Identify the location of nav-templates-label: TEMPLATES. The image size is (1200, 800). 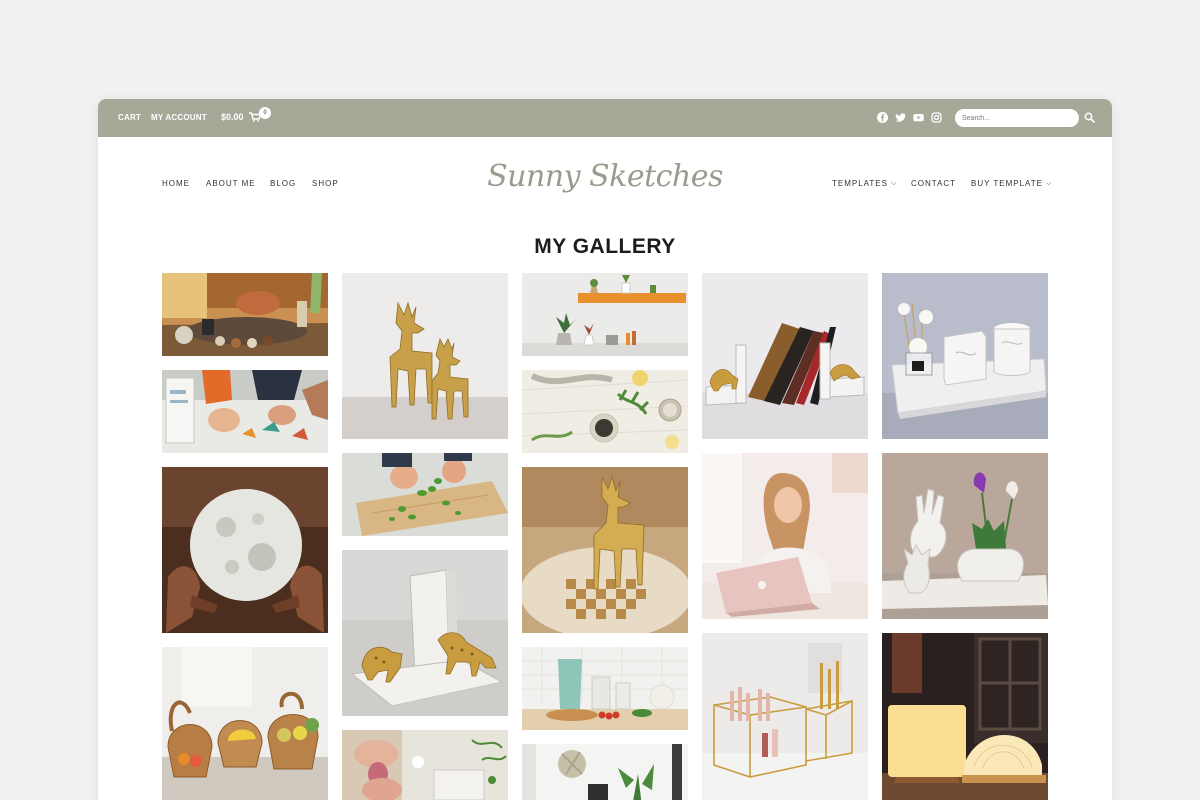
(860, 183).